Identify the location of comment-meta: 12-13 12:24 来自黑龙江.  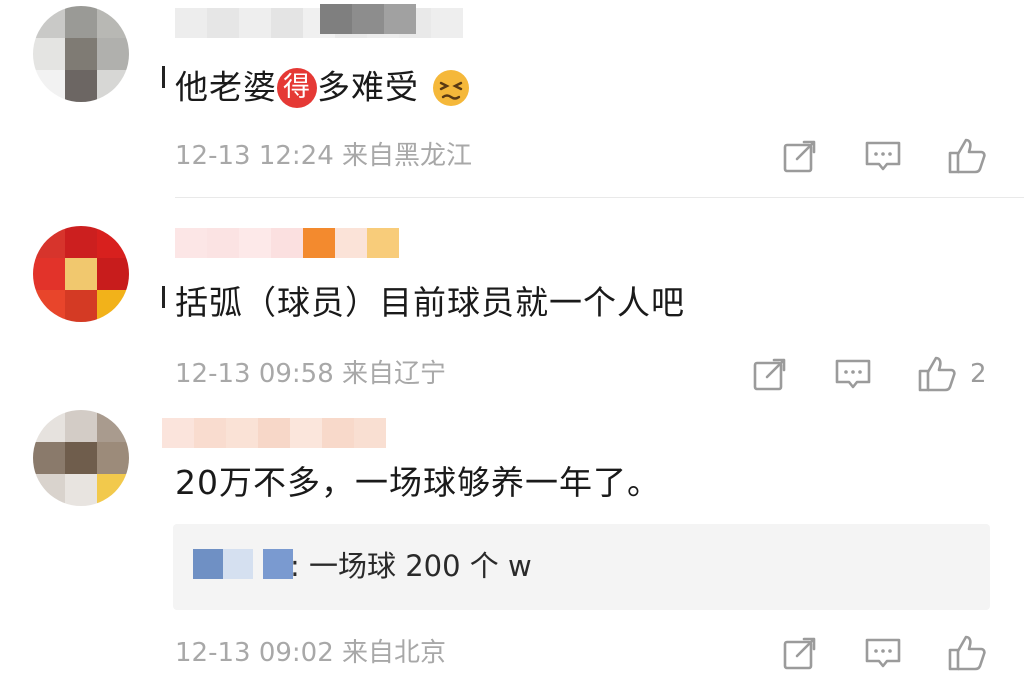
(324, 156).